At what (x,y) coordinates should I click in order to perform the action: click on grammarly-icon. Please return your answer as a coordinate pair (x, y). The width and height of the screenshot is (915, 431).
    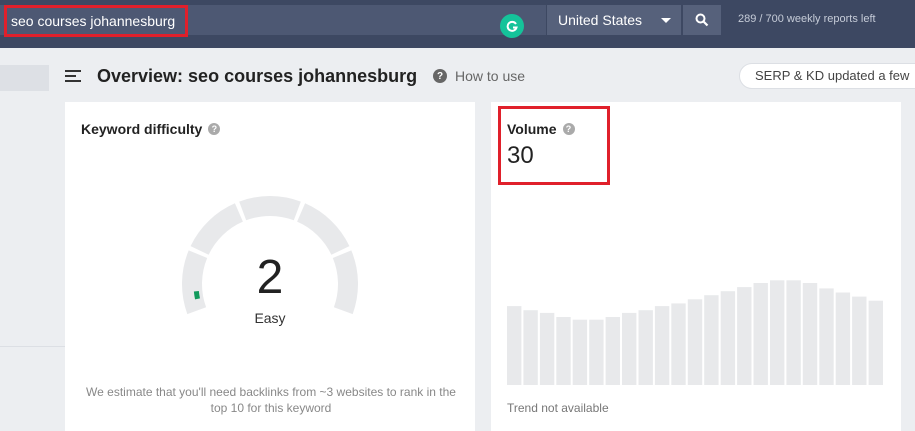
    Looking at the image, I should click on (512, 26).